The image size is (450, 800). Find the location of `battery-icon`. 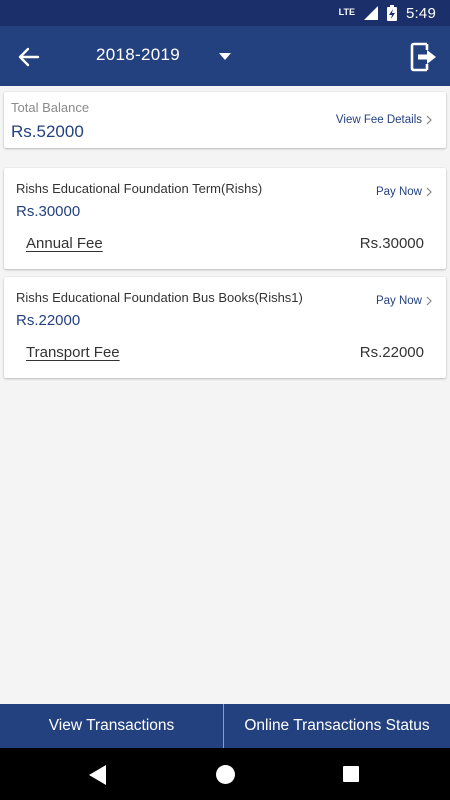

battery-icon is located at coordinates (392, 13).